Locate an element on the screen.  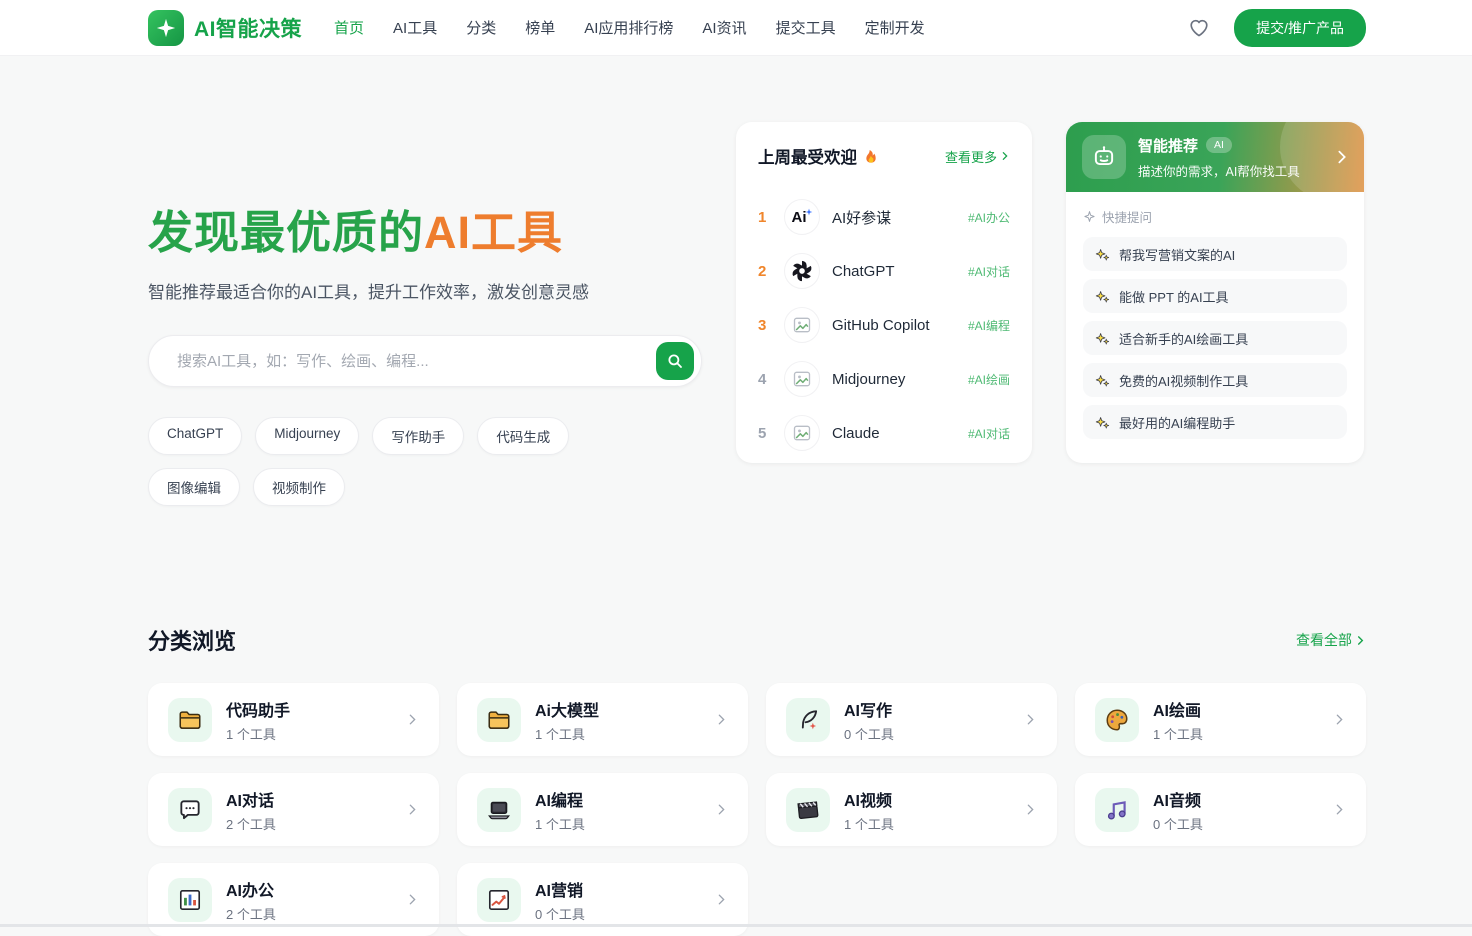
tool-name: Midjourney is located at coordinates (869, 379).